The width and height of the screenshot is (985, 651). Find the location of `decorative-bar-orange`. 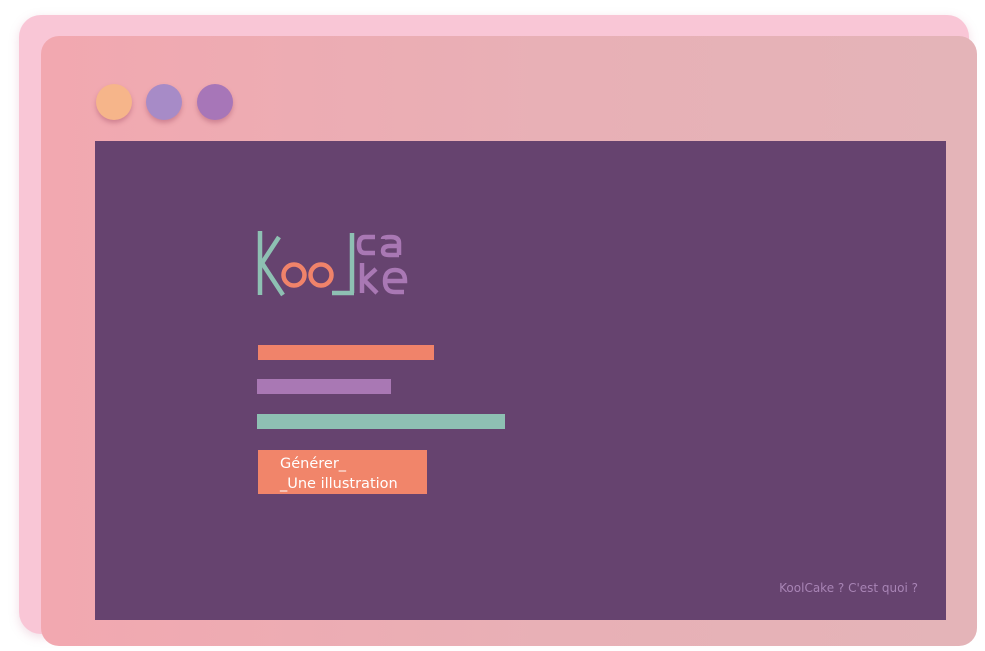

decorative-bar-orange is located at coordinates (346, 352).